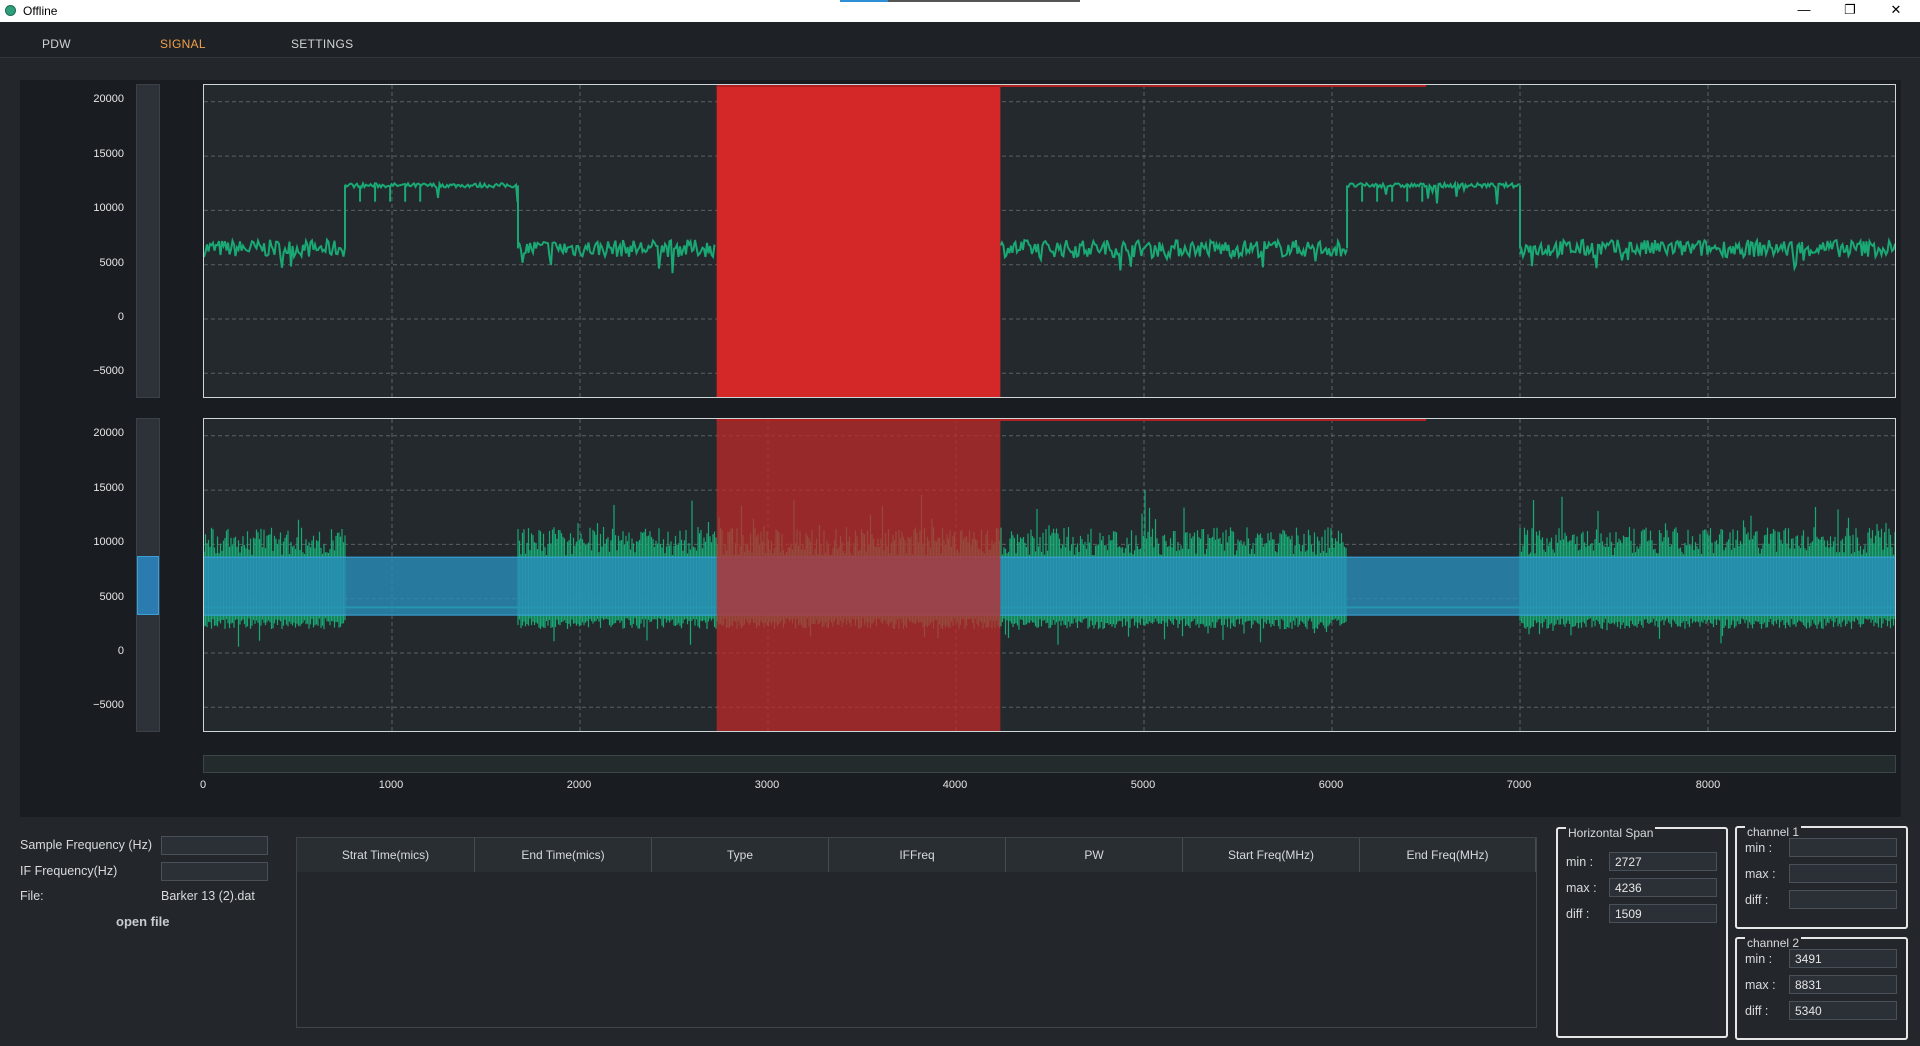  Describe the element at coordinates (1760, 985) in the screenshot. I see `channel-2-max-label: max :` at that location.